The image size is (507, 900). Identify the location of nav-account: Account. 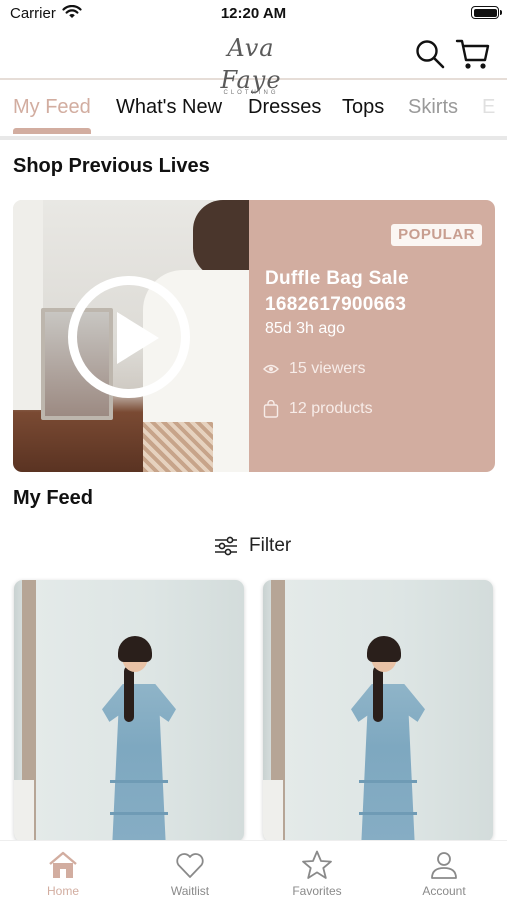
(444, 870).